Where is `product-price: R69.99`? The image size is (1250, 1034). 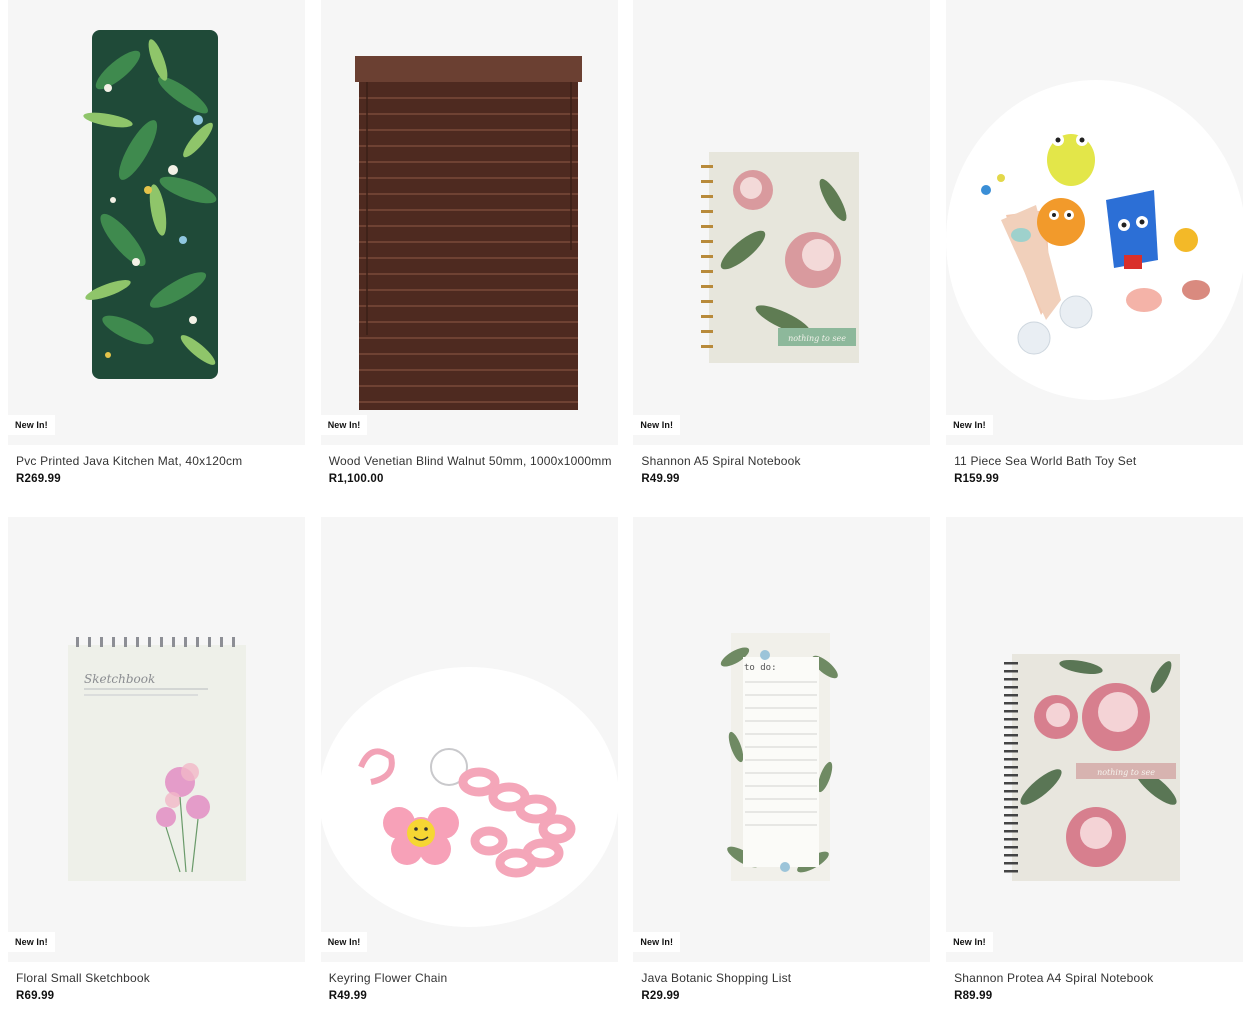
product-price: R69.99 is located at coordinates (35, 996).